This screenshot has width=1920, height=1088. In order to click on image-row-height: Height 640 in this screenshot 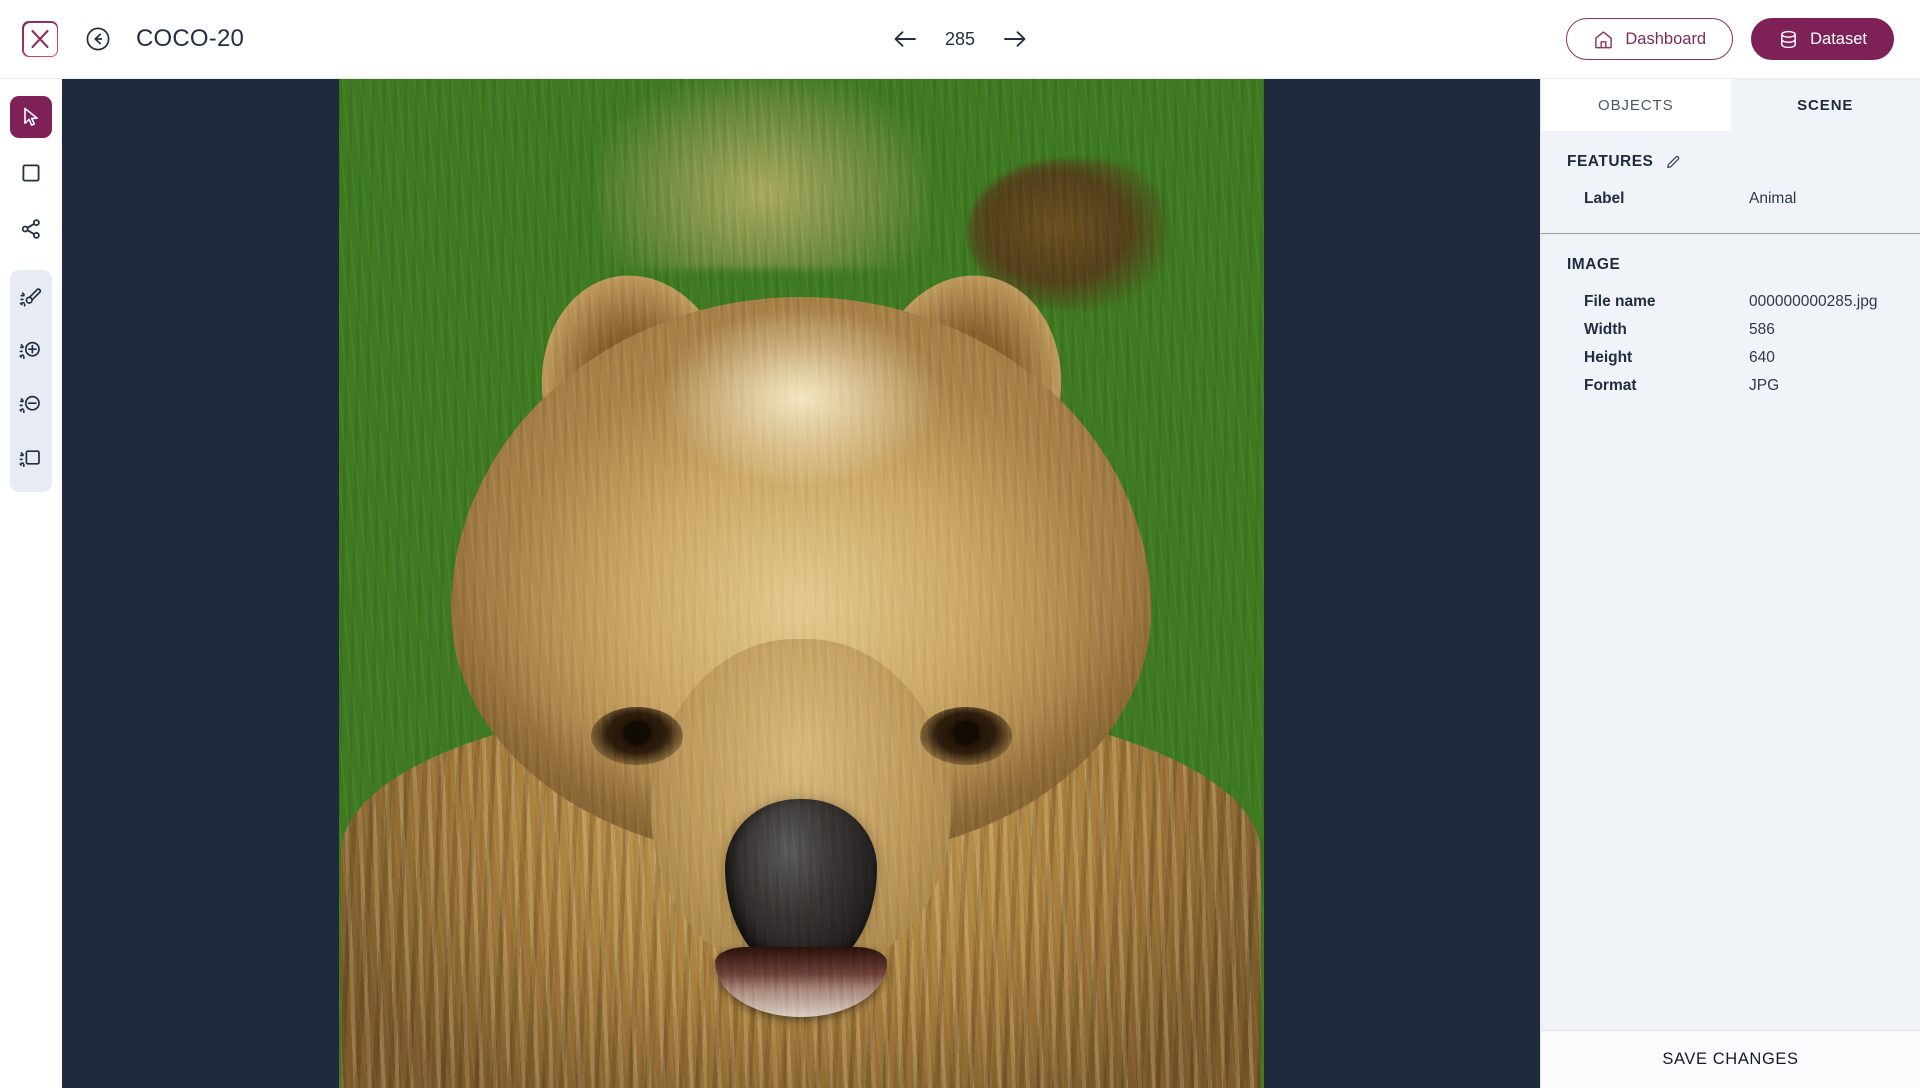, I will do `click(1730, 358)`.